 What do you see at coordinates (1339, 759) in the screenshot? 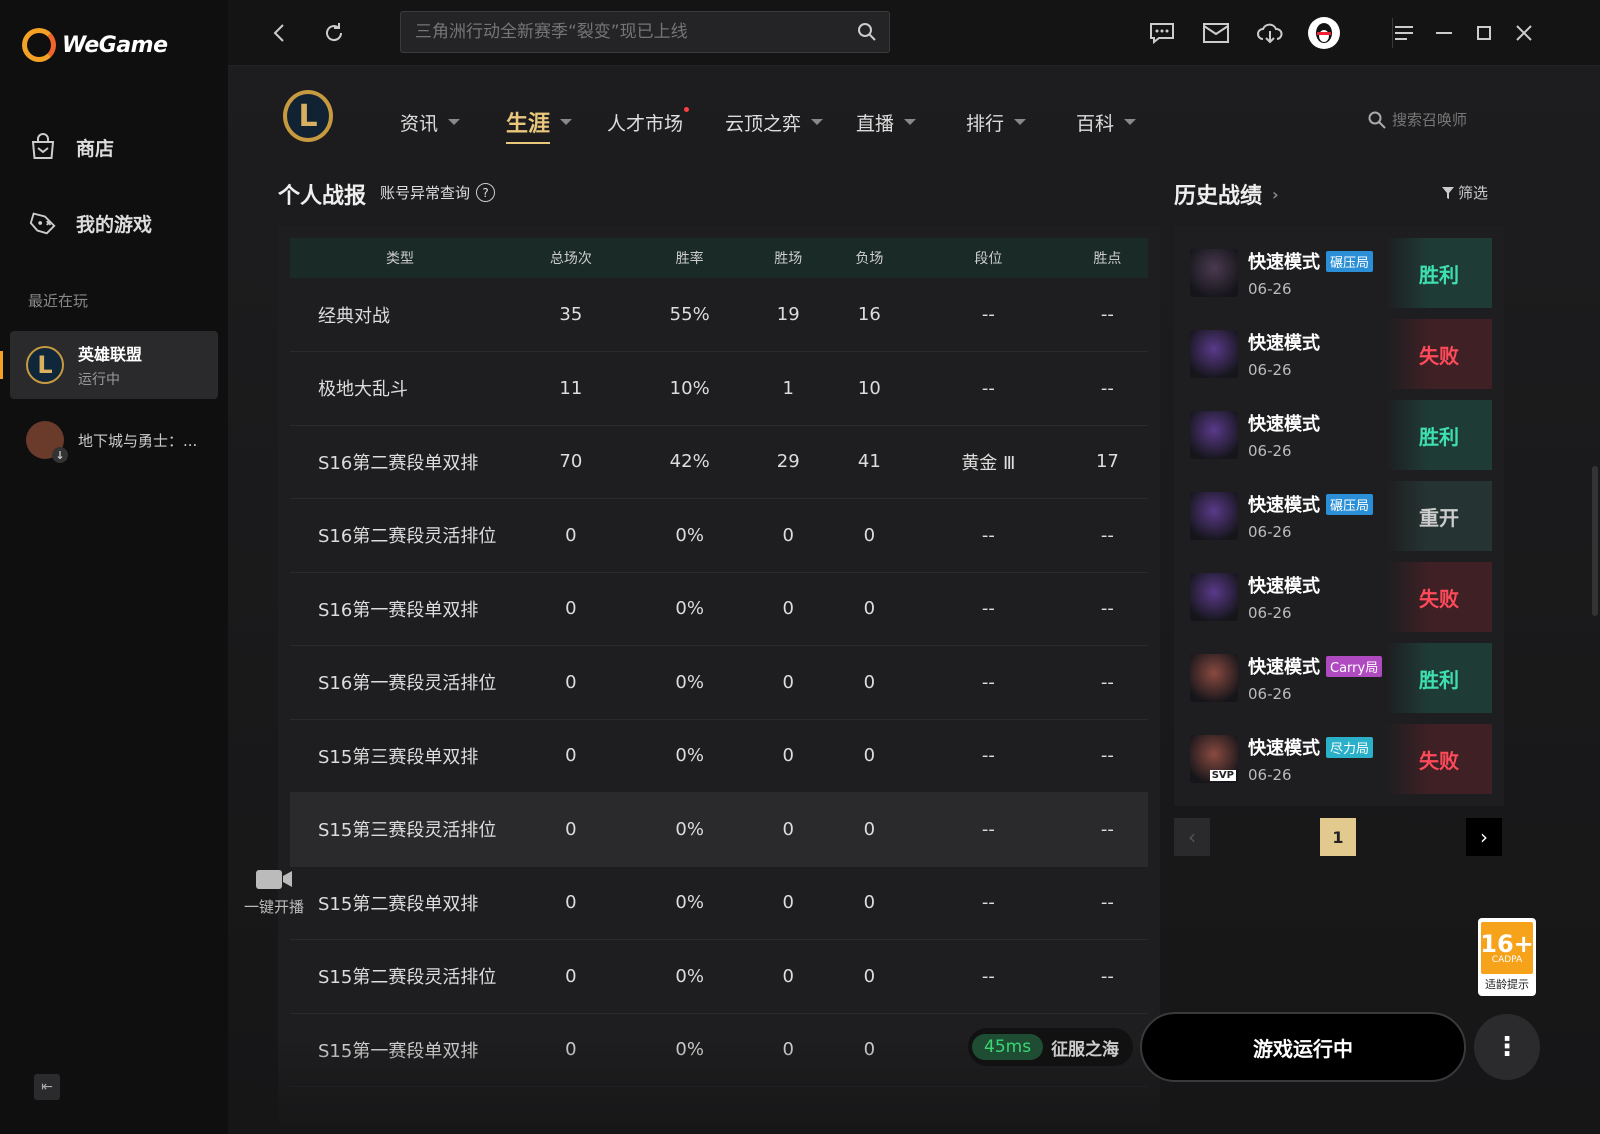
I see `match-item: SVP 快速模式 尽力局 06-26 失败` at bounding box center [1339, 759].